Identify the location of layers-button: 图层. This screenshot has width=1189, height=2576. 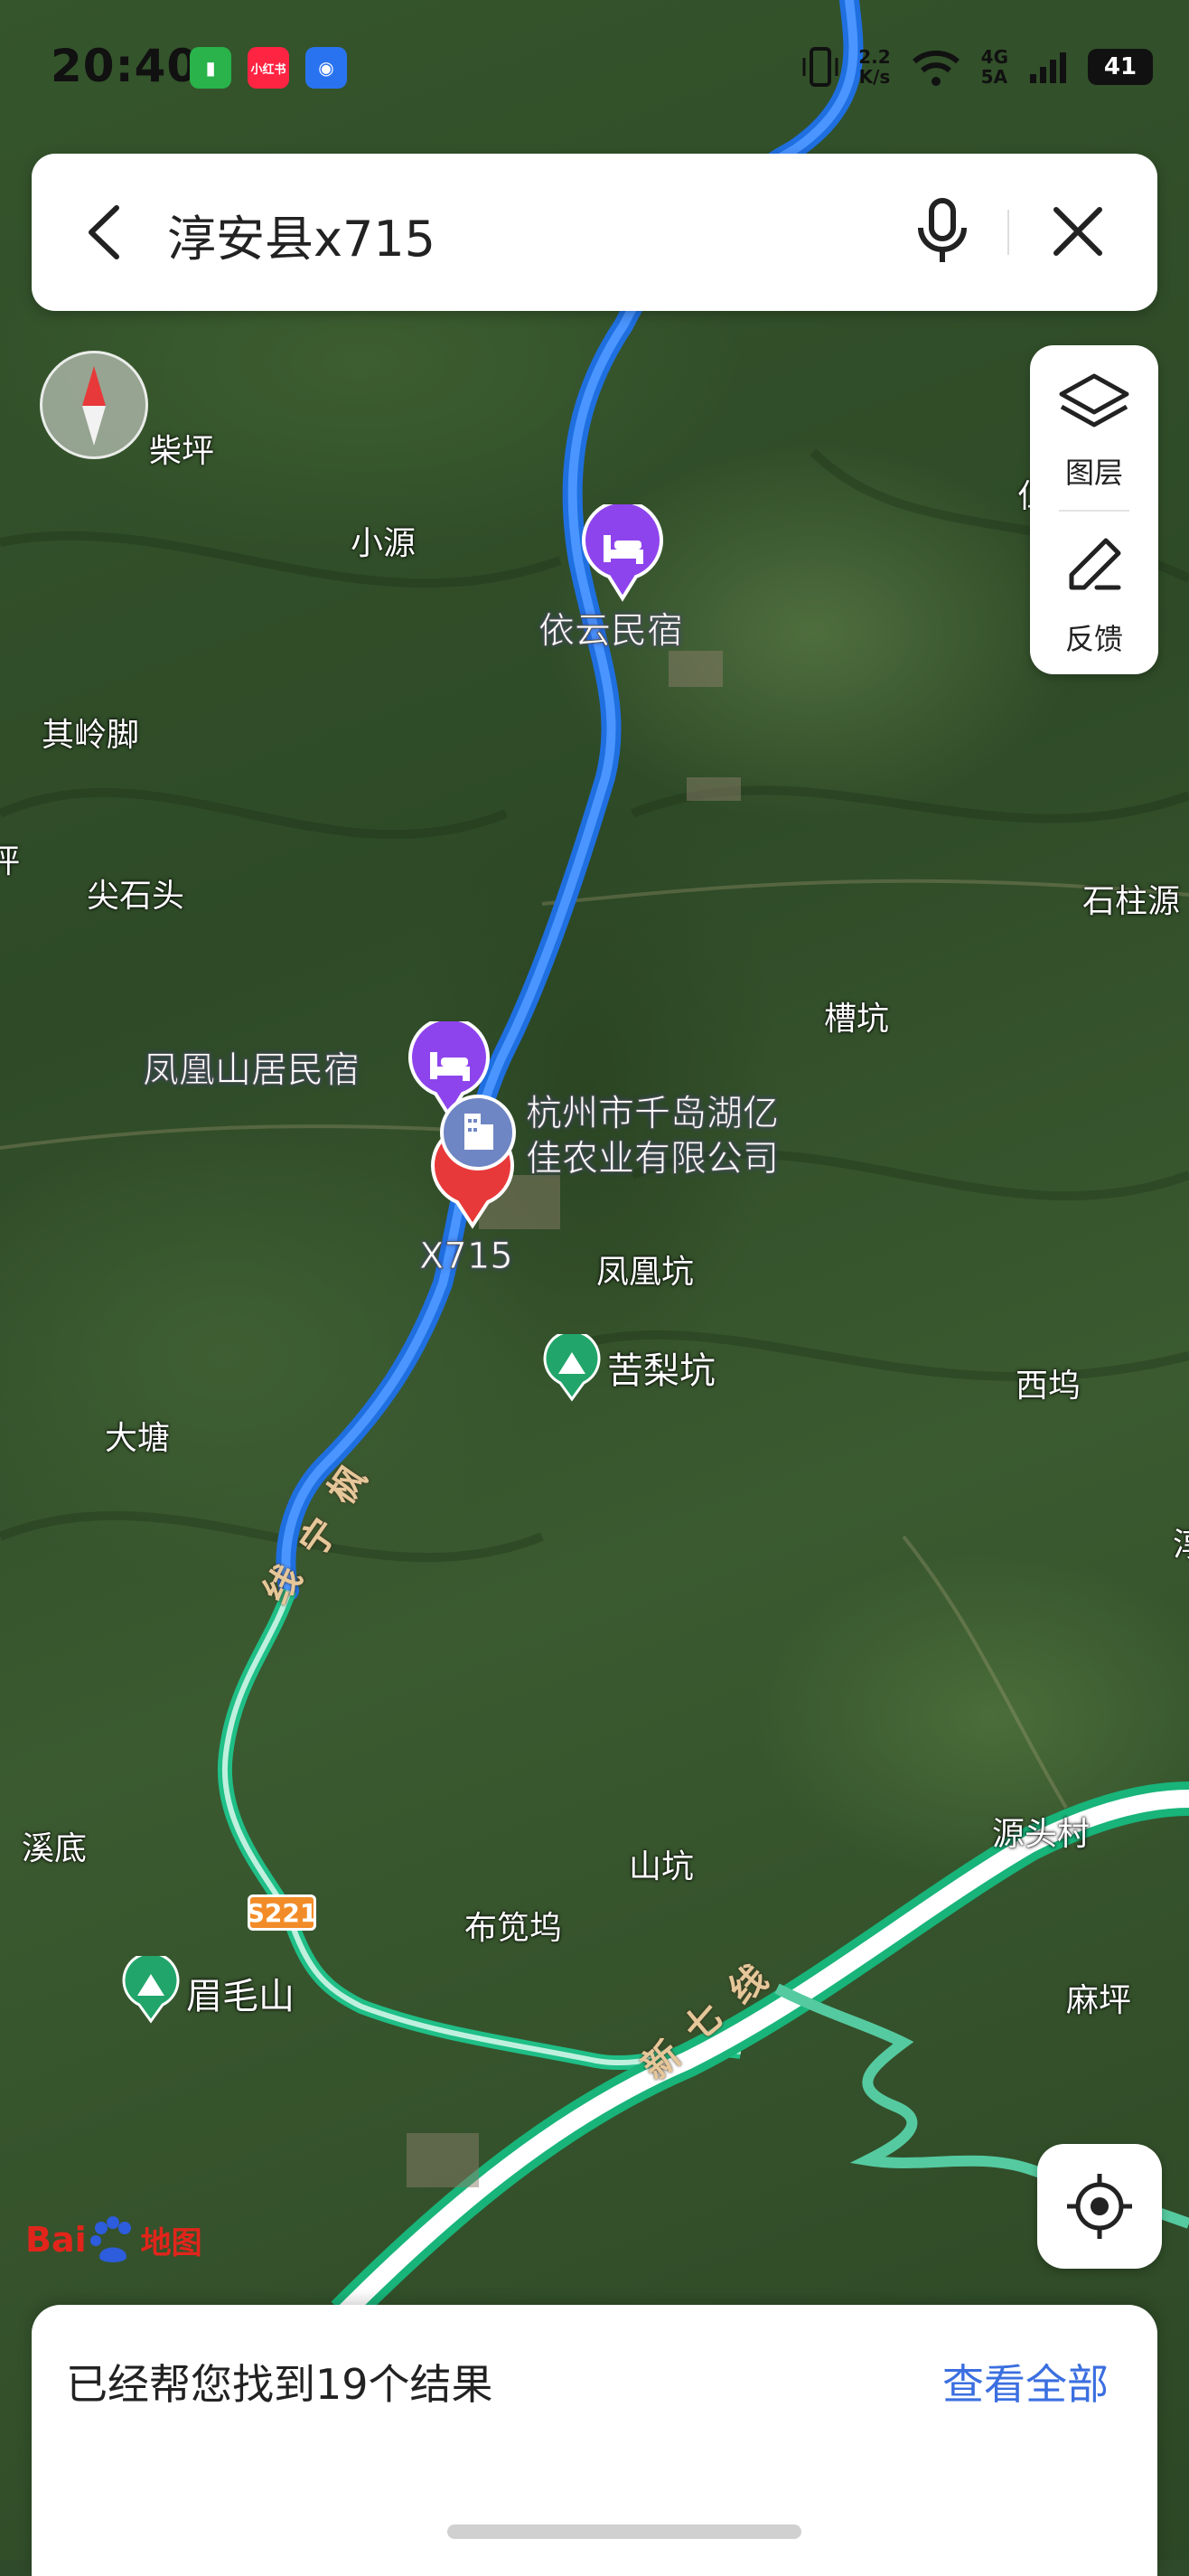
(1094, 429).